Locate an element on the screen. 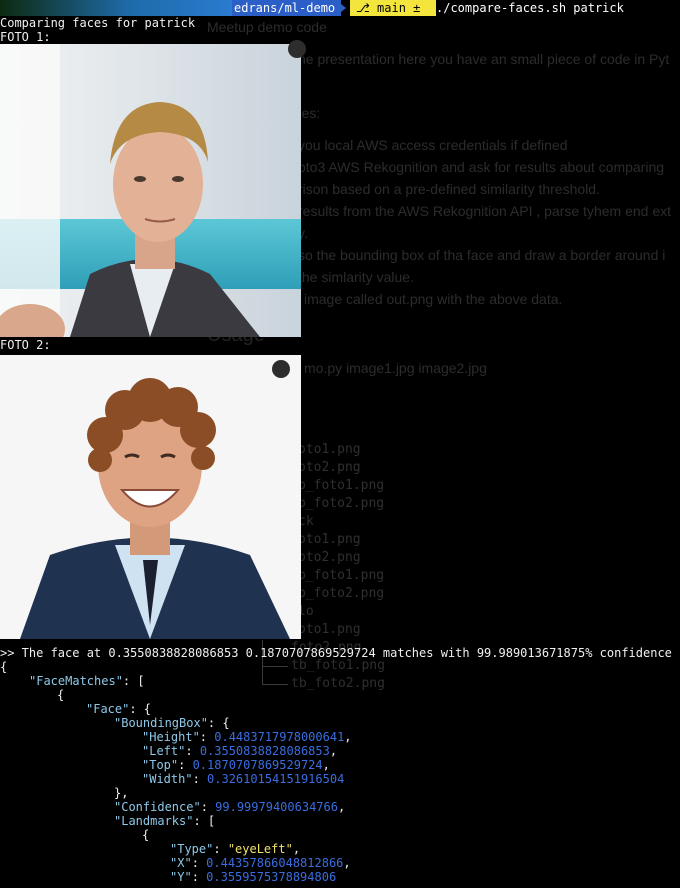 Image resolution: width=680 pixels, height=888 pixels. json-height-line: "Height": 0.4483717978000641, is located at coordinates (247, 737).